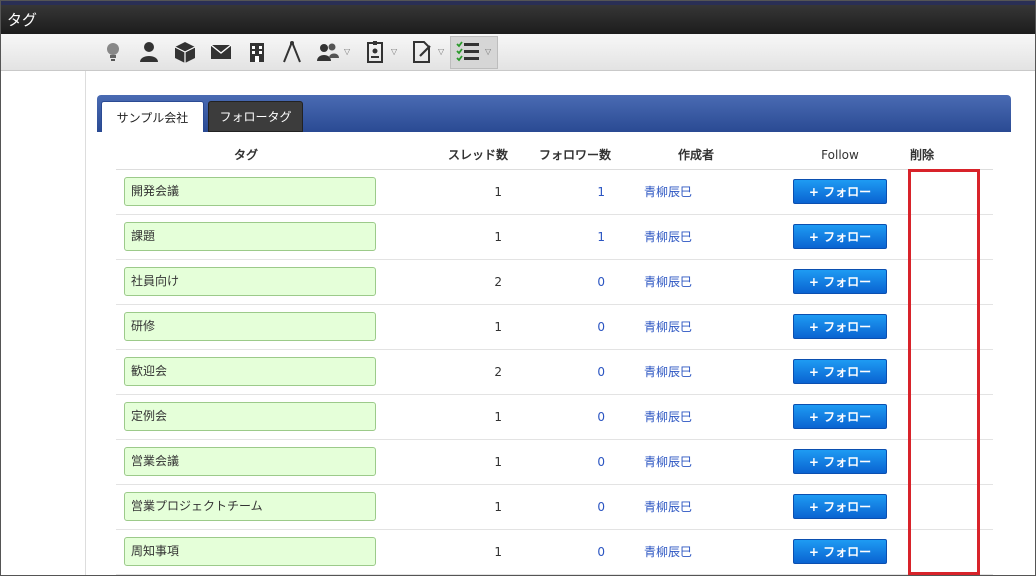 Image resolution: width=1036 pixels, height=576 pixels. What do you see at coordinates (250, 191) in the screenshot?
I see `tag-name: 開発会議` at bounding box center [250, 191].